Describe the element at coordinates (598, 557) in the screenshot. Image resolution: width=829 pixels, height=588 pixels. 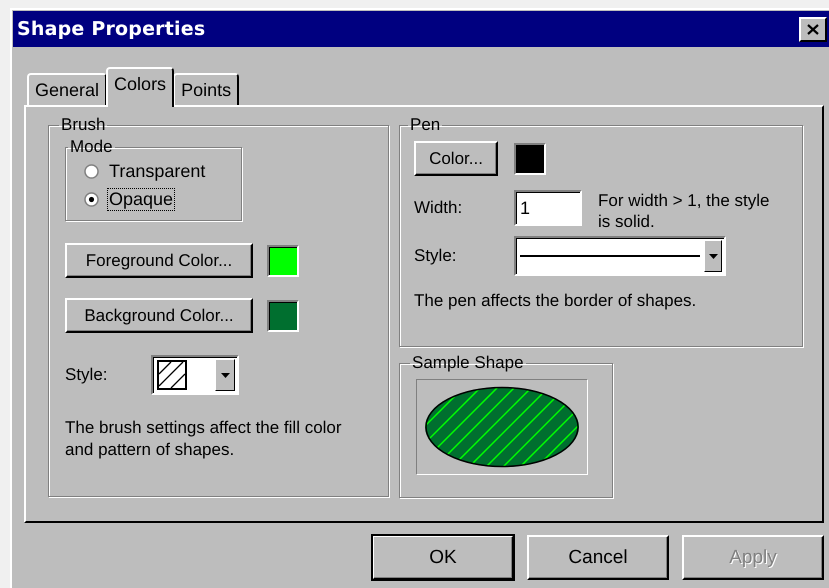
I see `dialog-button: Cancel` at that location.